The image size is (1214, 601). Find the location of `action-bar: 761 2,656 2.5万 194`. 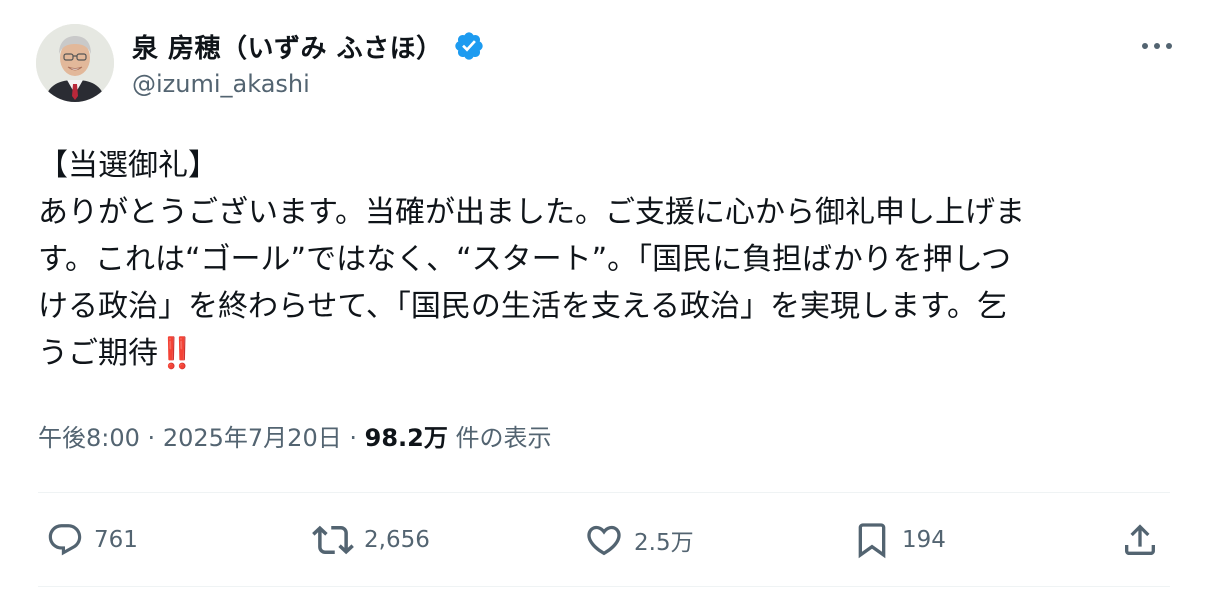

action-bar: 761 2,656 2.5万 194 is located at coordinates (604, 540).